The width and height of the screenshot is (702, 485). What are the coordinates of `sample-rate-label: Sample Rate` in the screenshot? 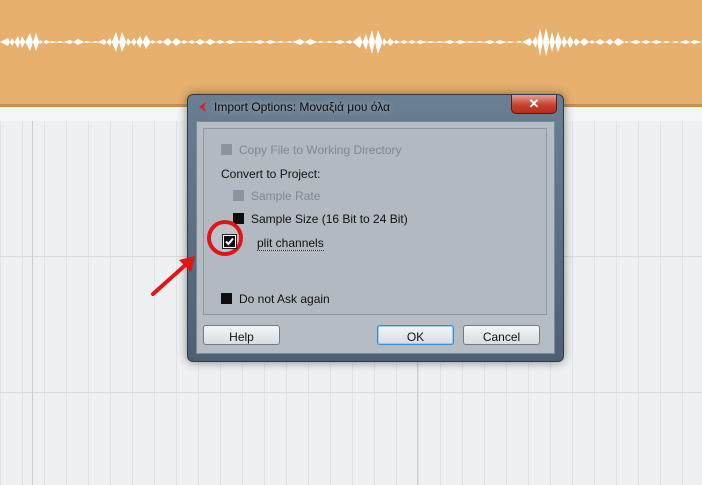 It's located at (286, 196).